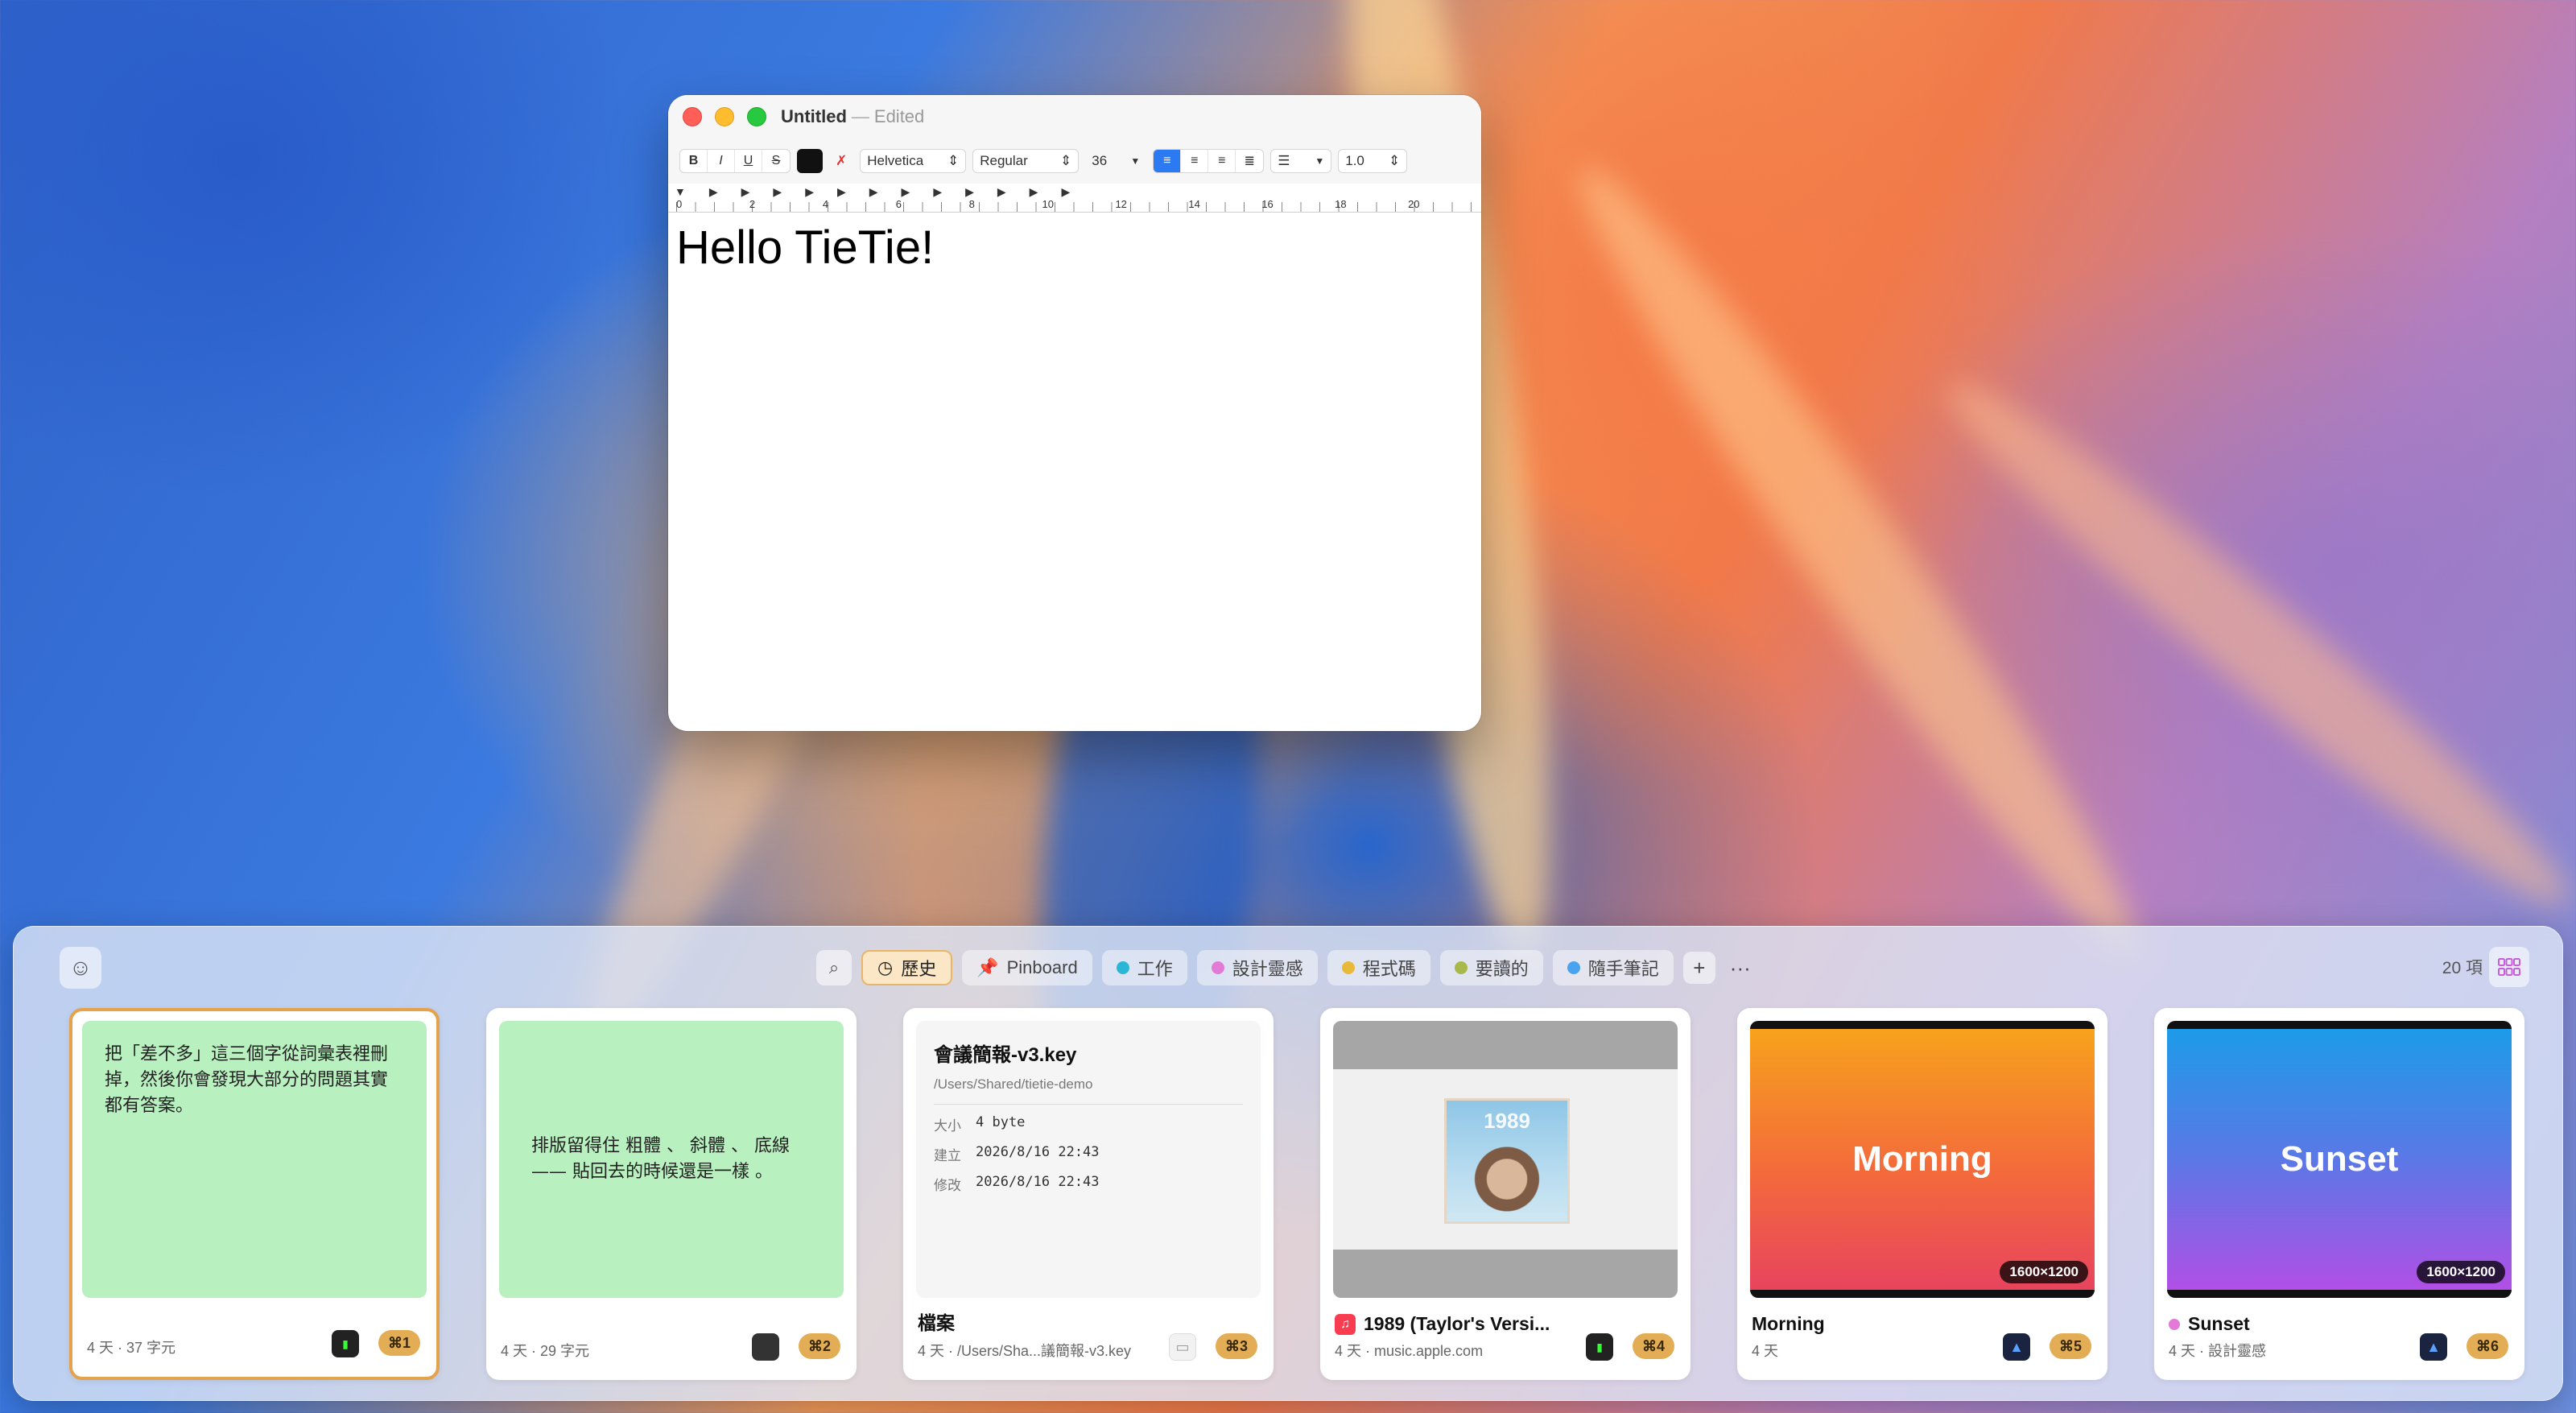  What do you see at coordinates (1922, 1194) in the screenshot?
I see `clip-card-image-morning: Morning 1600×1200 Morning 4 天 ▲ ⌘5` at bounding box center [1922, 1194].